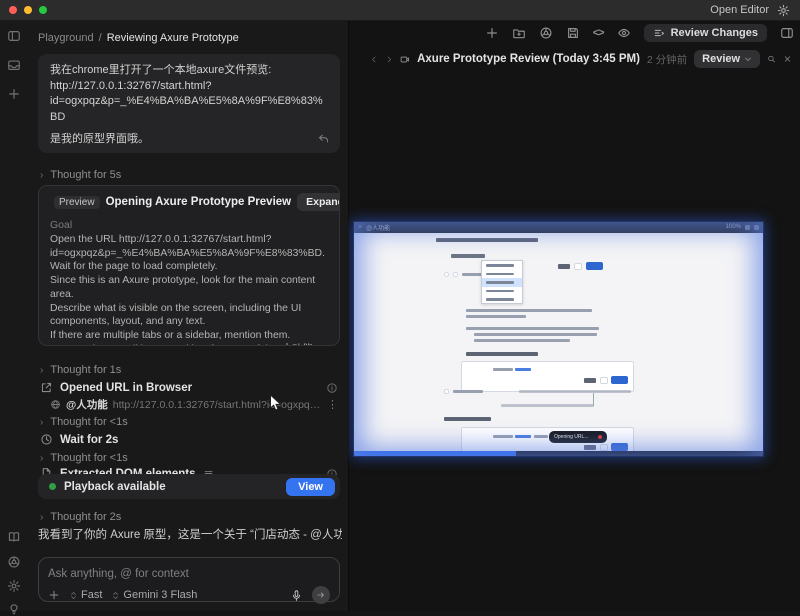 This screenshot has width=800, height=616. Describe the element at coordinates (86, 370) in the screenshot. I see `thought-label: Thought for 1s` at that location.